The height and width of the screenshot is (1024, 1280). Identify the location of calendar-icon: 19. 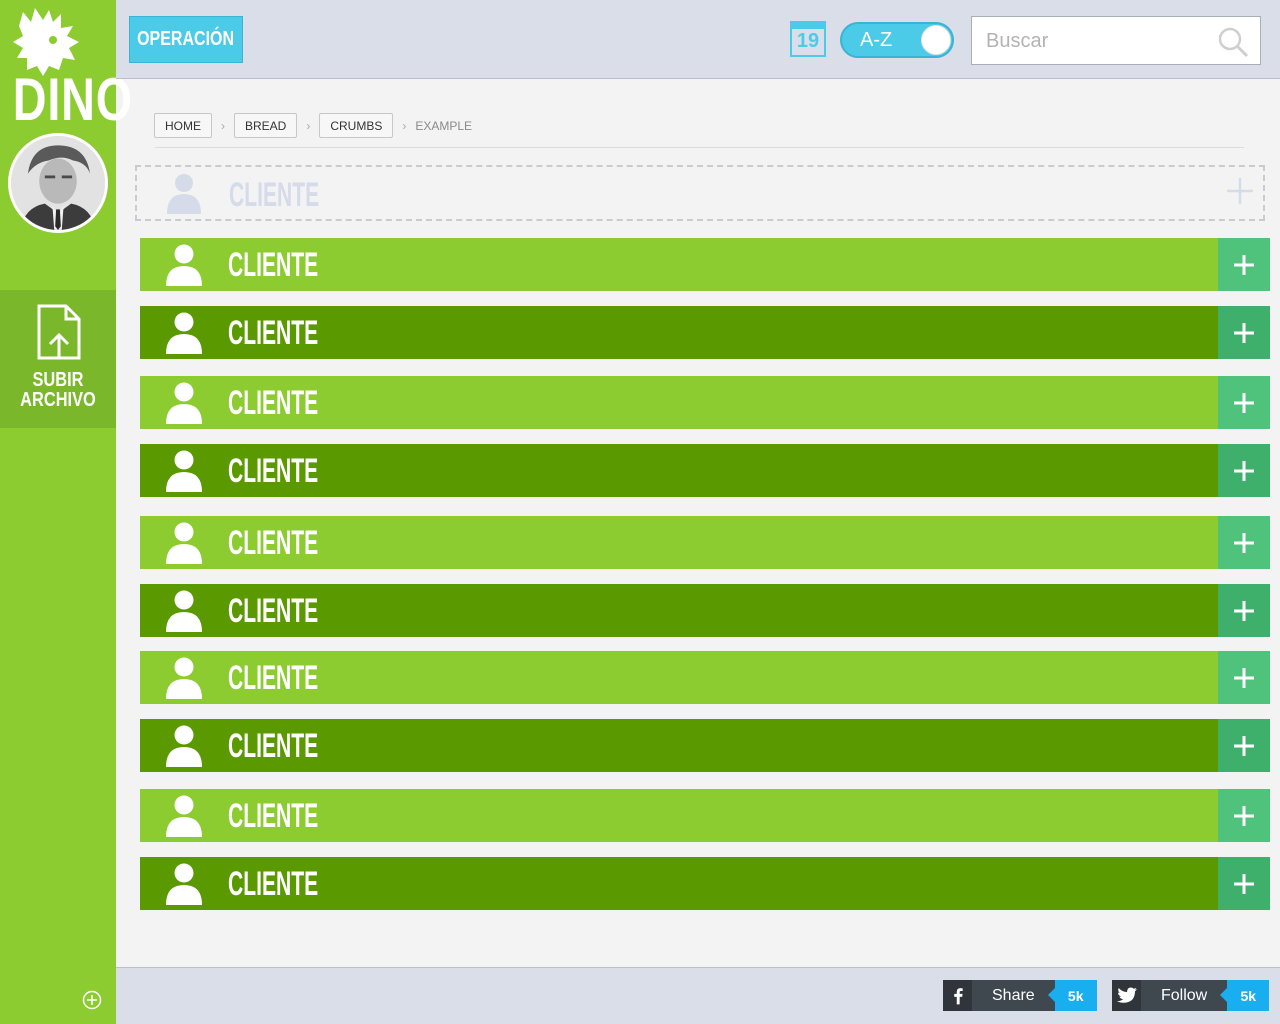
(808, 39).